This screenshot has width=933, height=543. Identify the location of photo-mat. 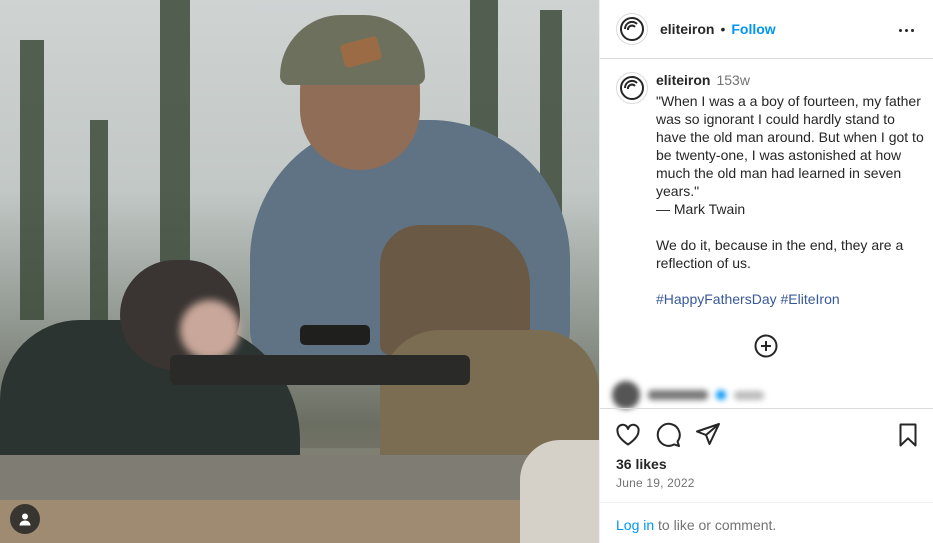
(299, 521).